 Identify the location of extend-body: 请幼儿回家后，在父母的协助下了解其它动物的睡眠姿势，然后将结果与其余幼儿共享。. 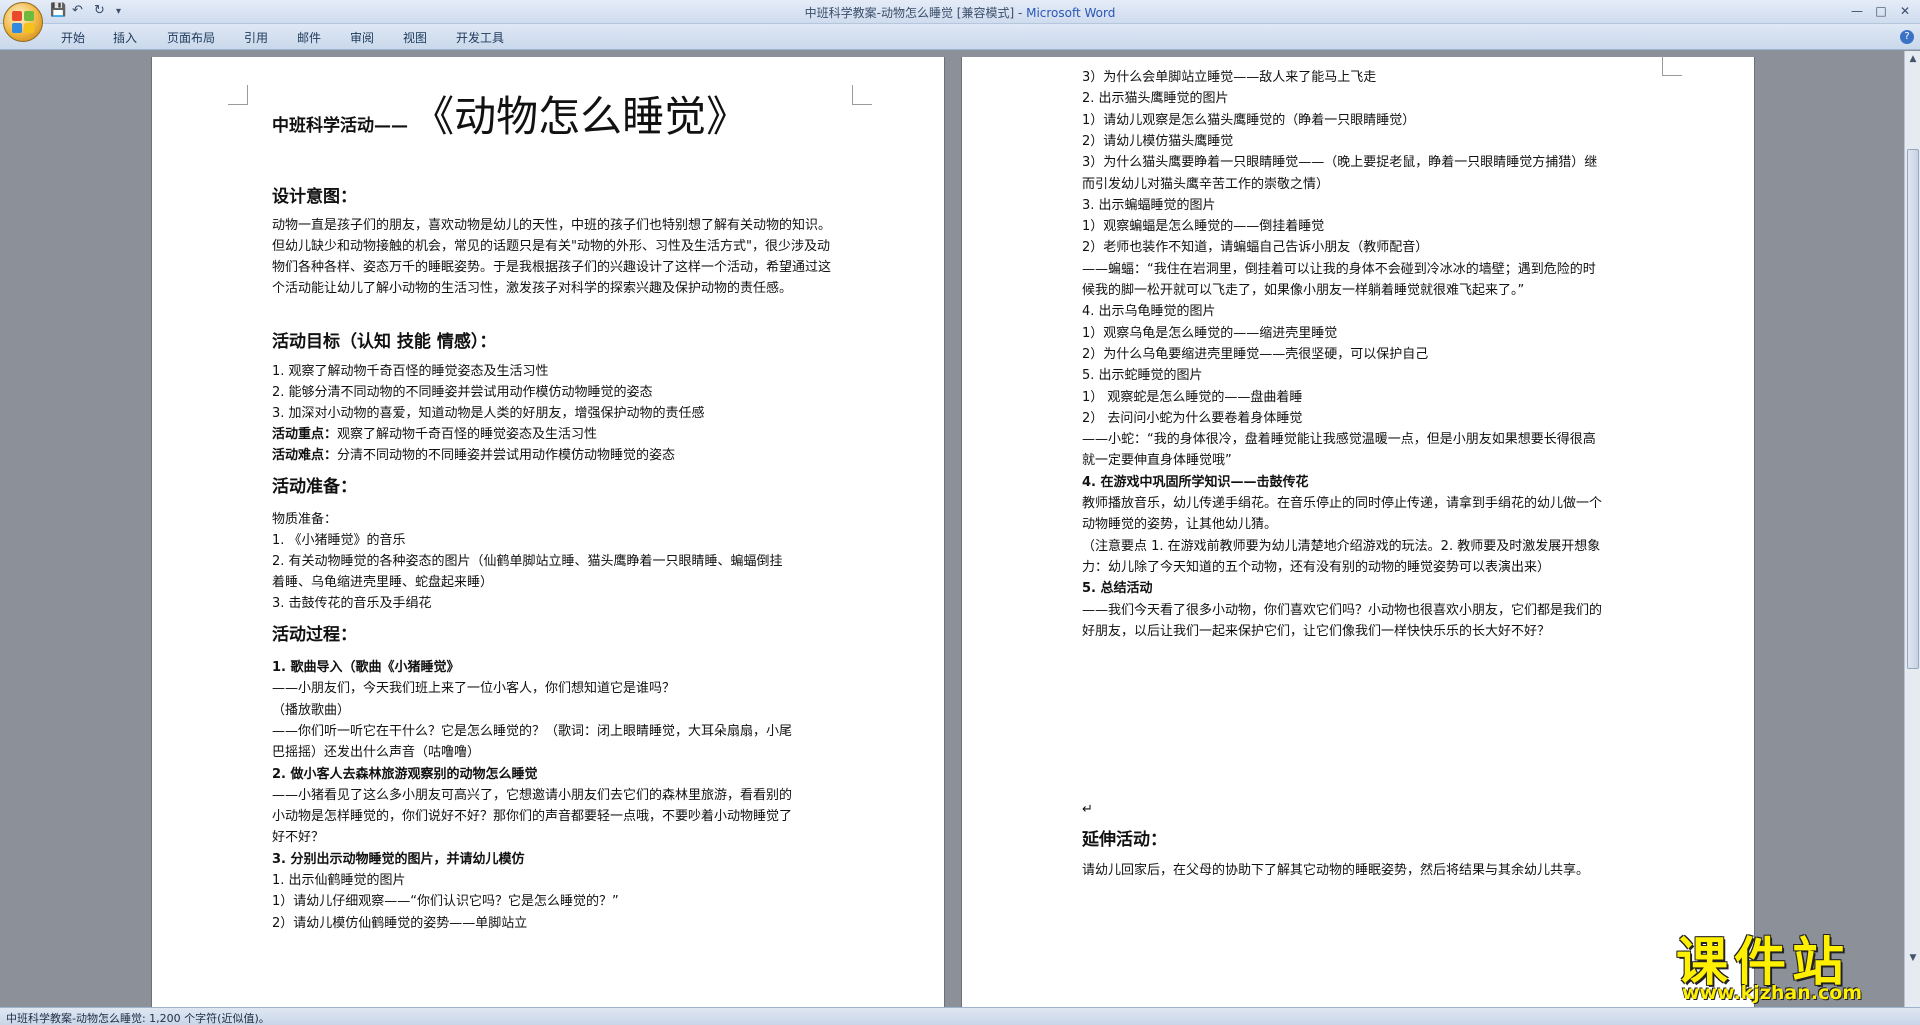
(1336, 870).